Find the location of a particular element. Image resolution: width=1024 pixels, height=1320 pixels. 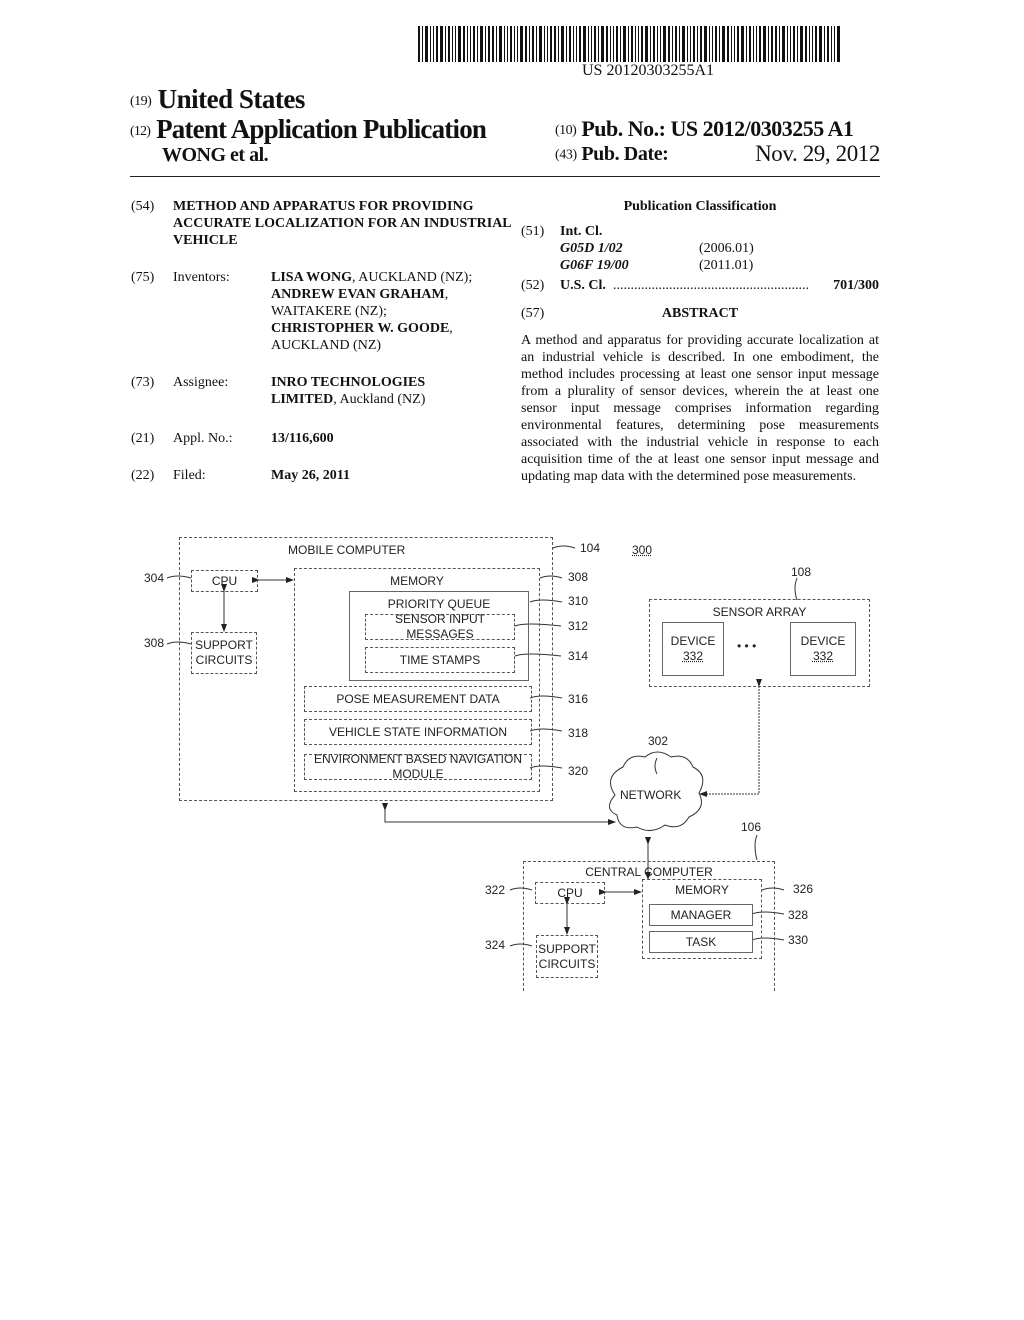

country-code: (19) is located at coordinates (141, 101).